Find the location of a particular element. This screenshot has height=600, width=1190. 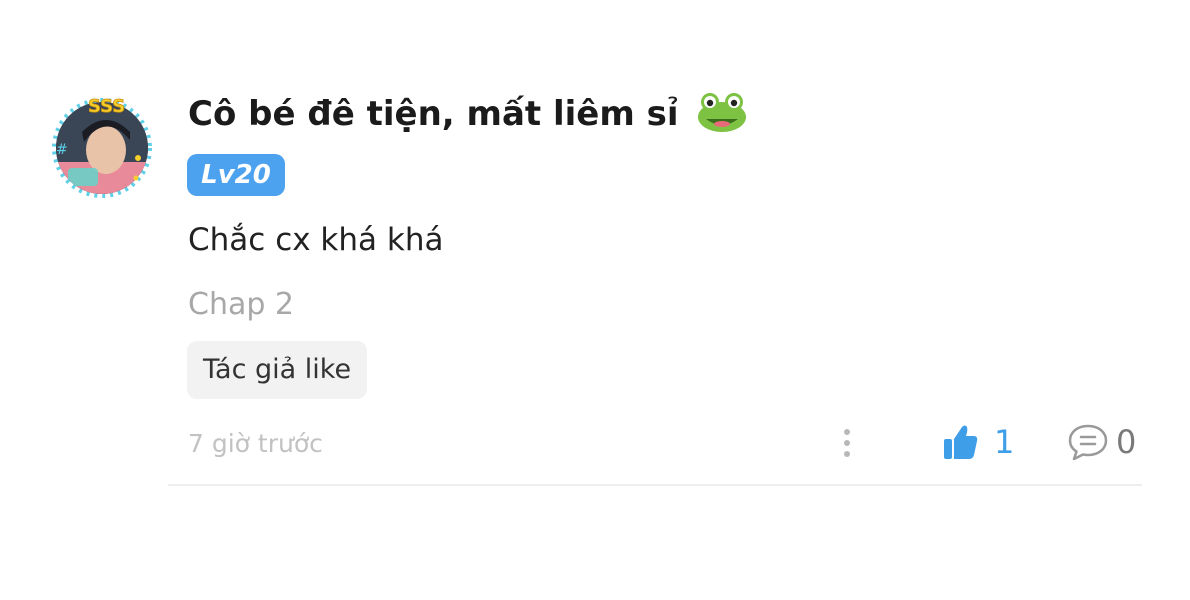

like-count: 1 is located at coordinates (1004, 442).